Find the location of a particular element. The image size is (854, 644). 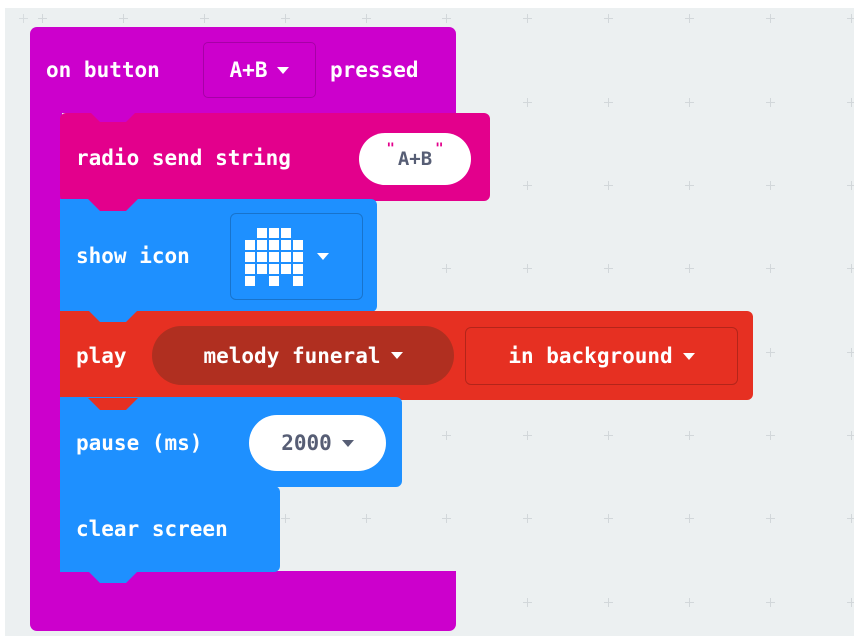

music-notch is located at coordinates (113, 404).